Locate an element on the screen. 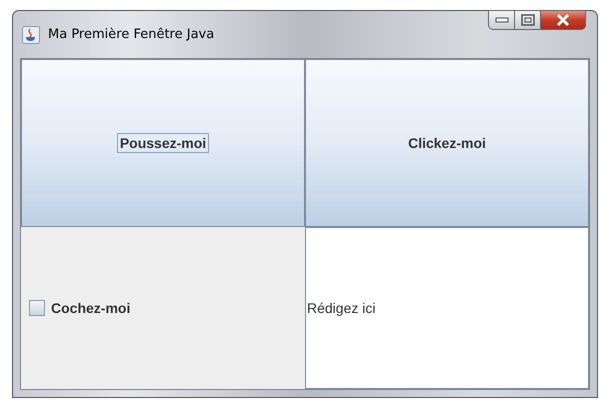 This screenshot has height=402, width=613. minimize-icon is located at coordinates (501, 20).